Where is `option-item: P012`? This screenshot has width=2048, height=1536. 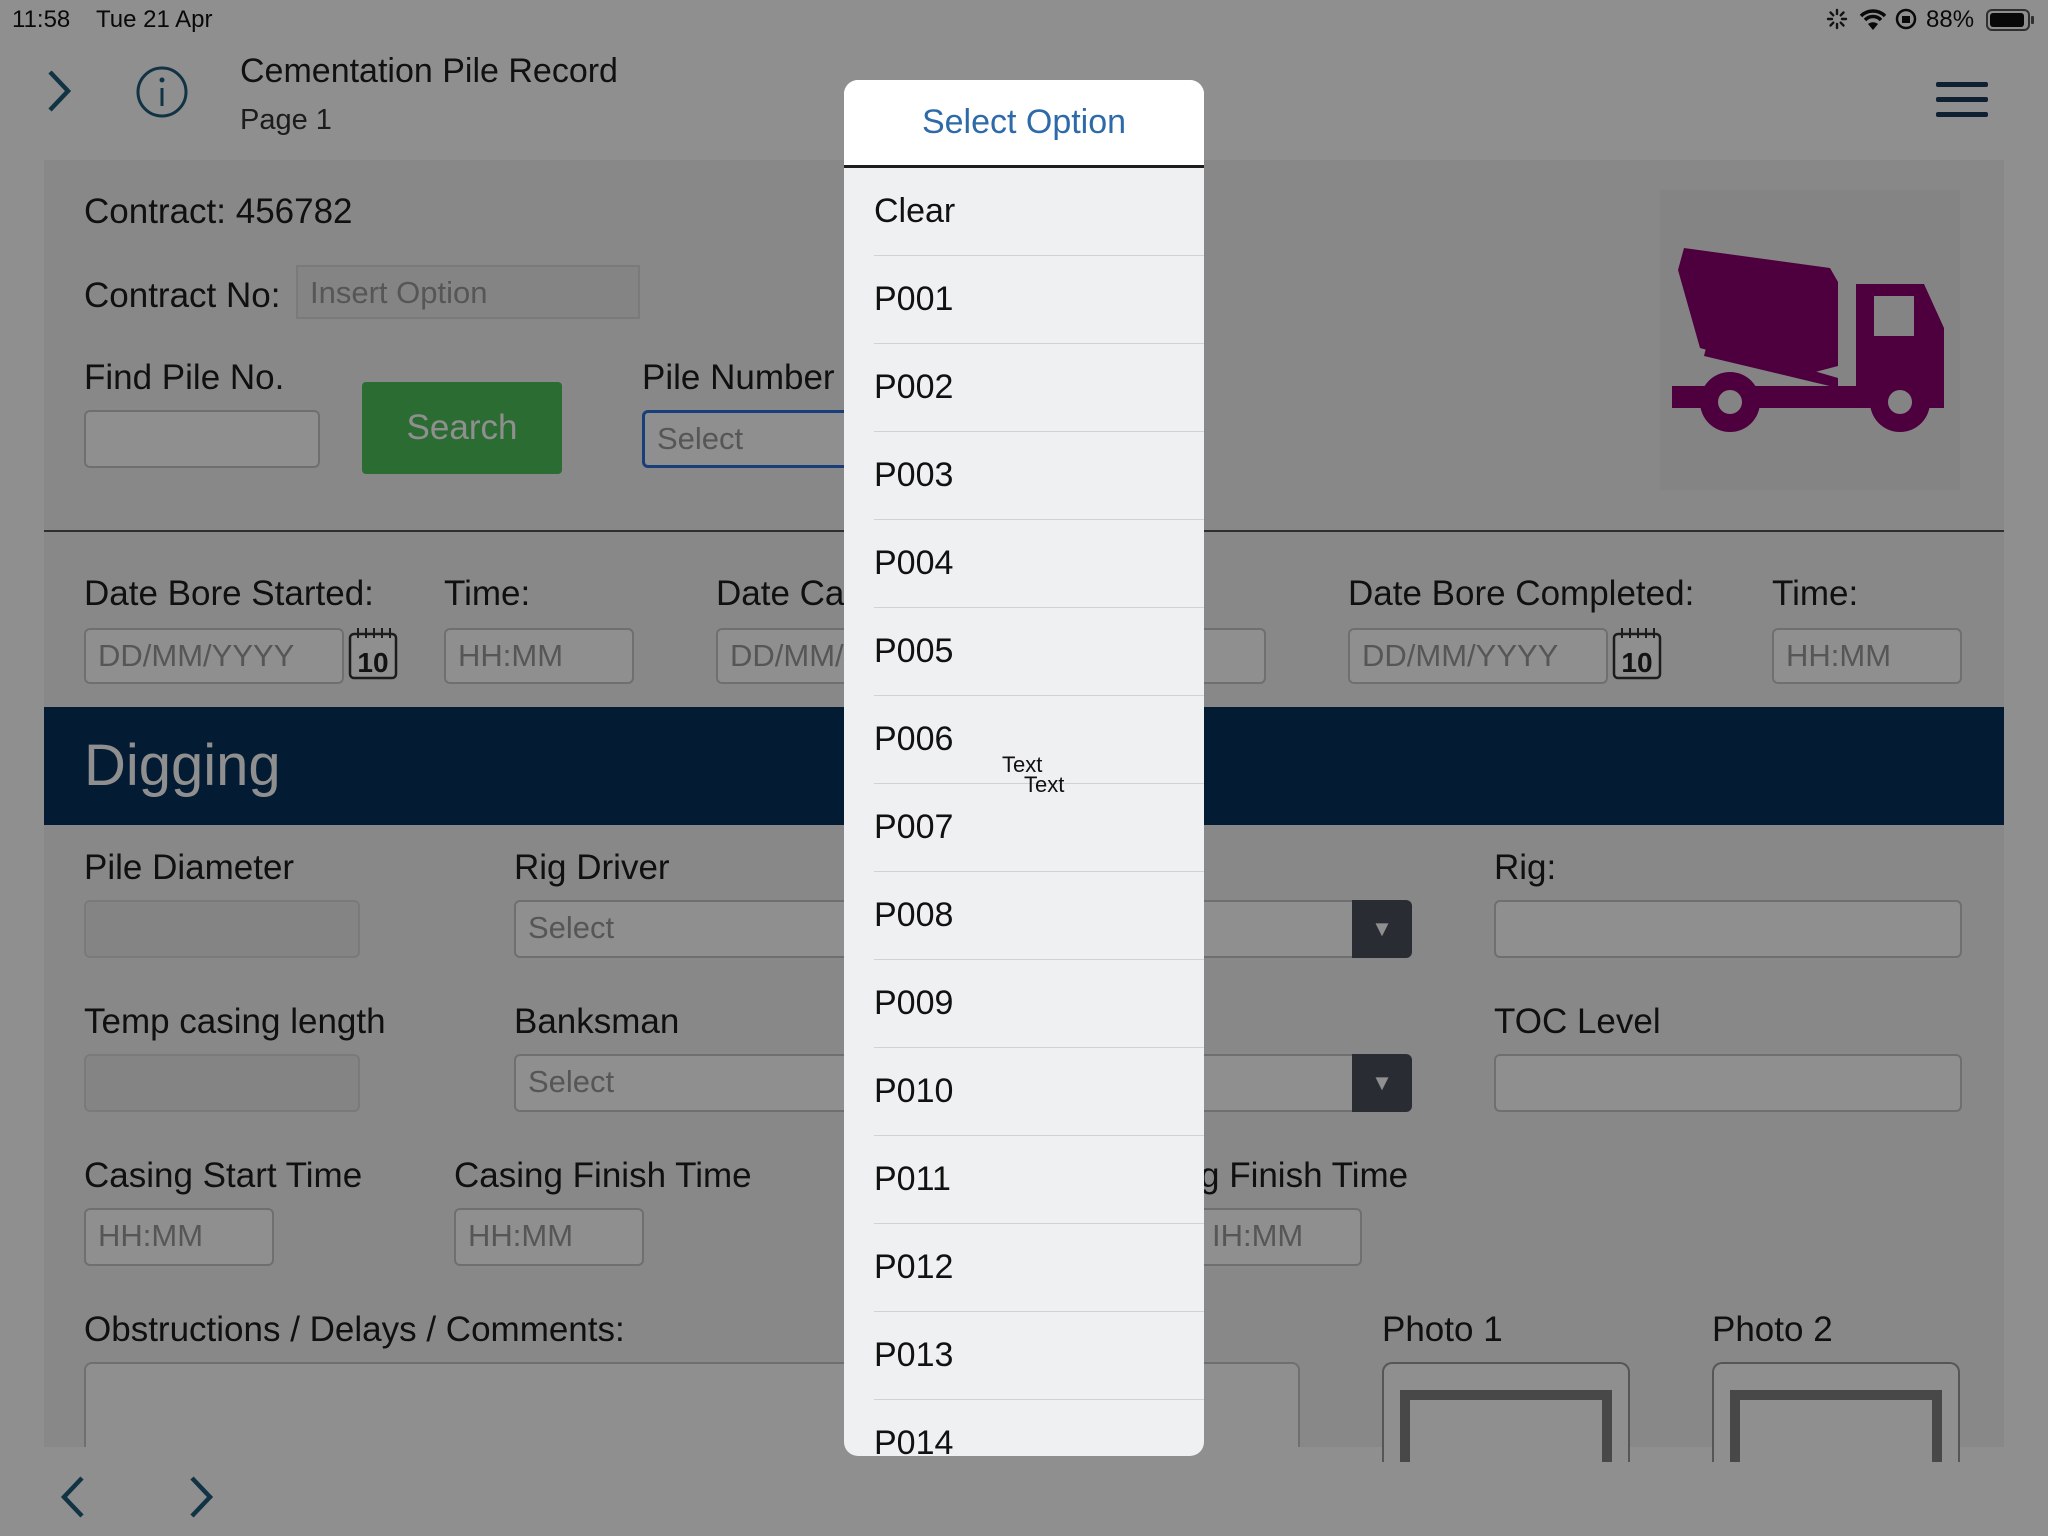 option-item: P012 is located at coordinates (1039, 1268).